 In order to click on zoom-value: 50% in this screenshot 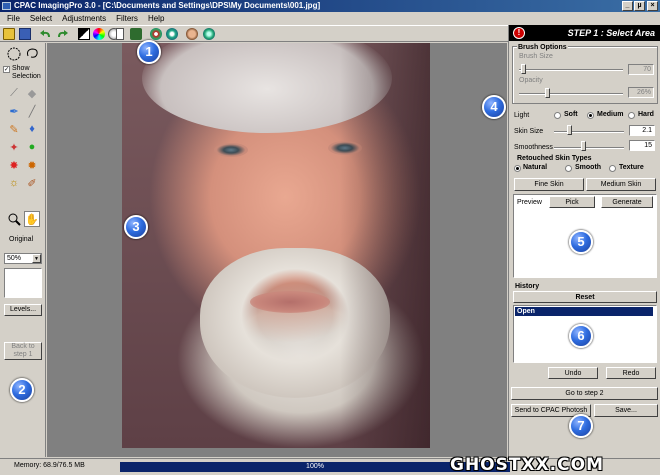, I will do `click(14, 258)`.